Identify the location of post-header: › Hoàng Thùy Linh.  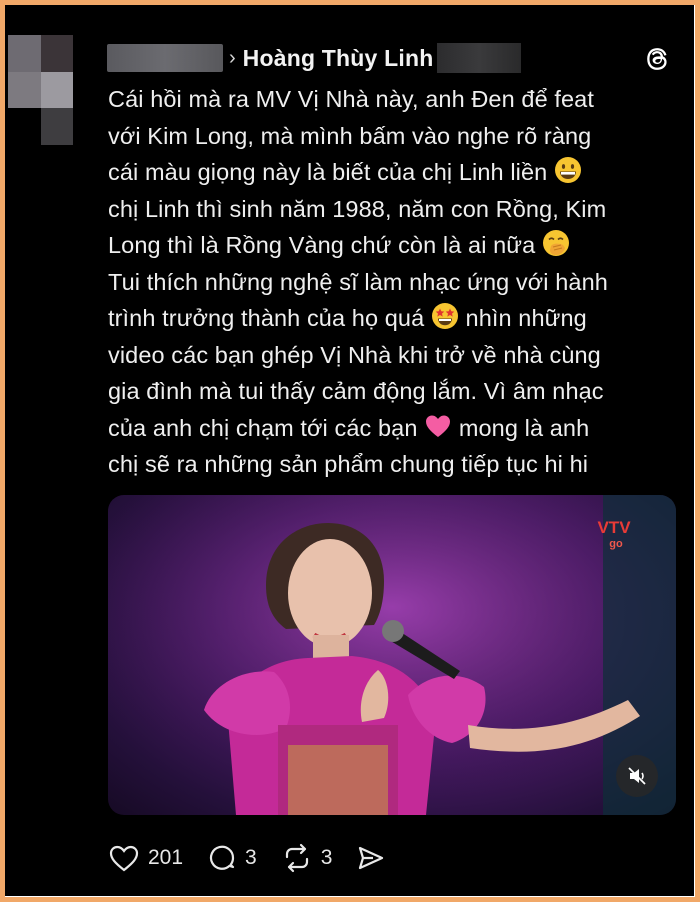
(390, 58).